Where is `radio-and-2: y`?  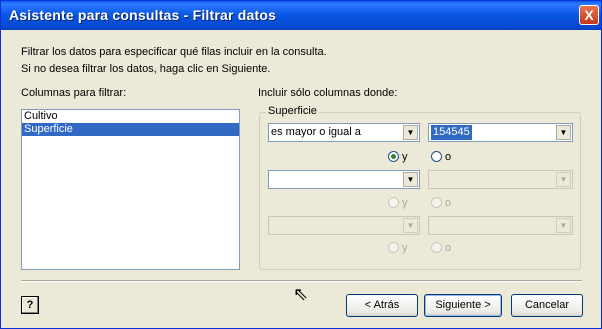 radio-and-2: y is located at coordinates (398, 203).